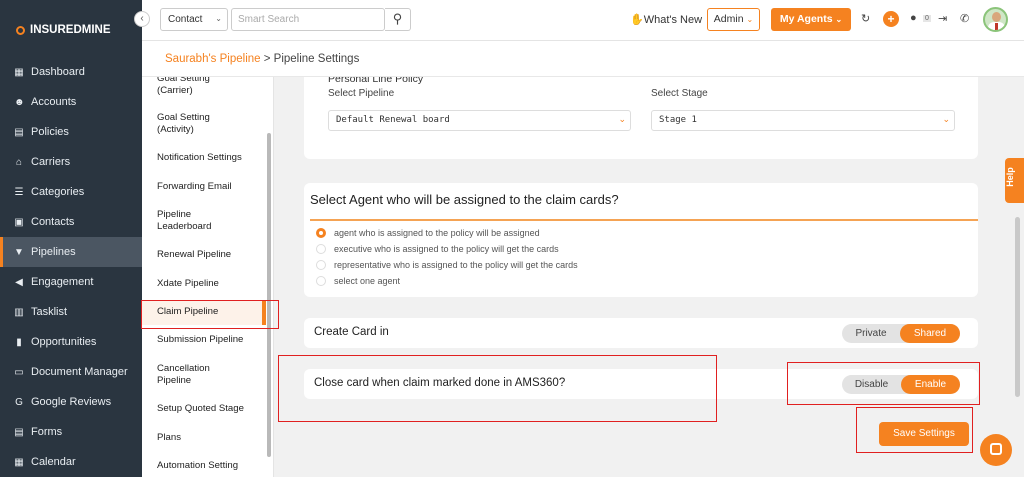  What do you see at coordinates (321, 233) in the screenshot?
I see `radio-checked-icon` at bounding box center [321, 233].